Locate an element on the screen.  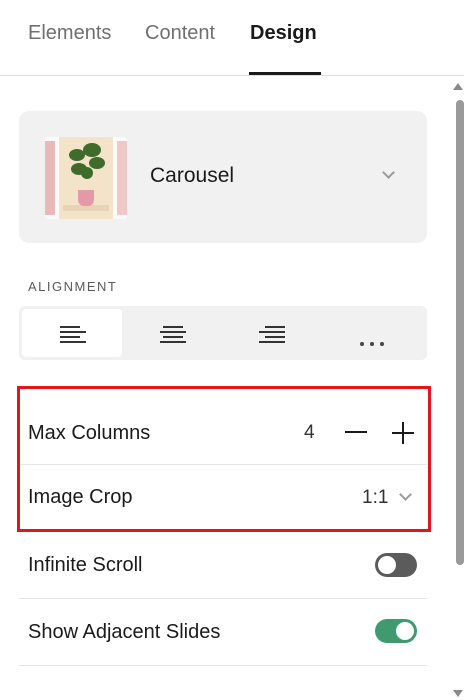
scrollbar-thumb is located at coordinates (460, 332).